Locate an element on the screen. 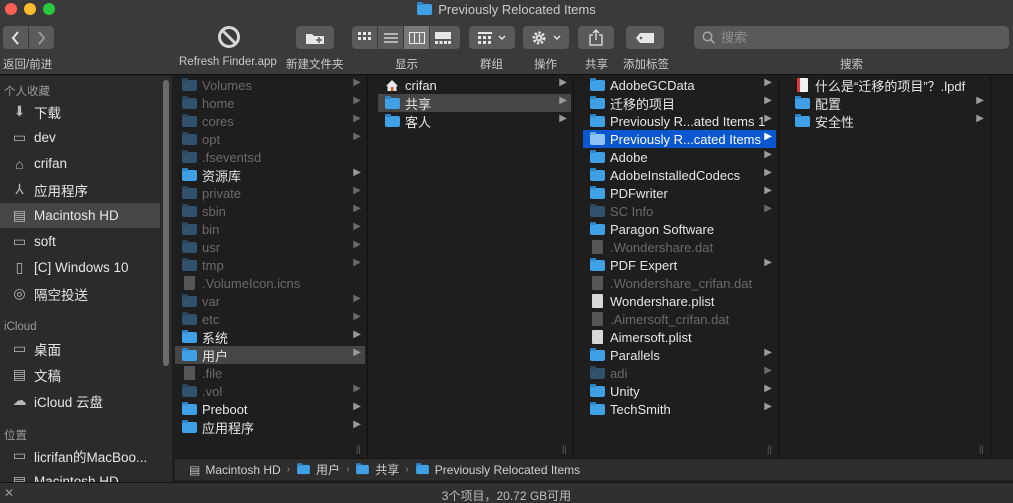  share-button is located at coordinates (596, 37).